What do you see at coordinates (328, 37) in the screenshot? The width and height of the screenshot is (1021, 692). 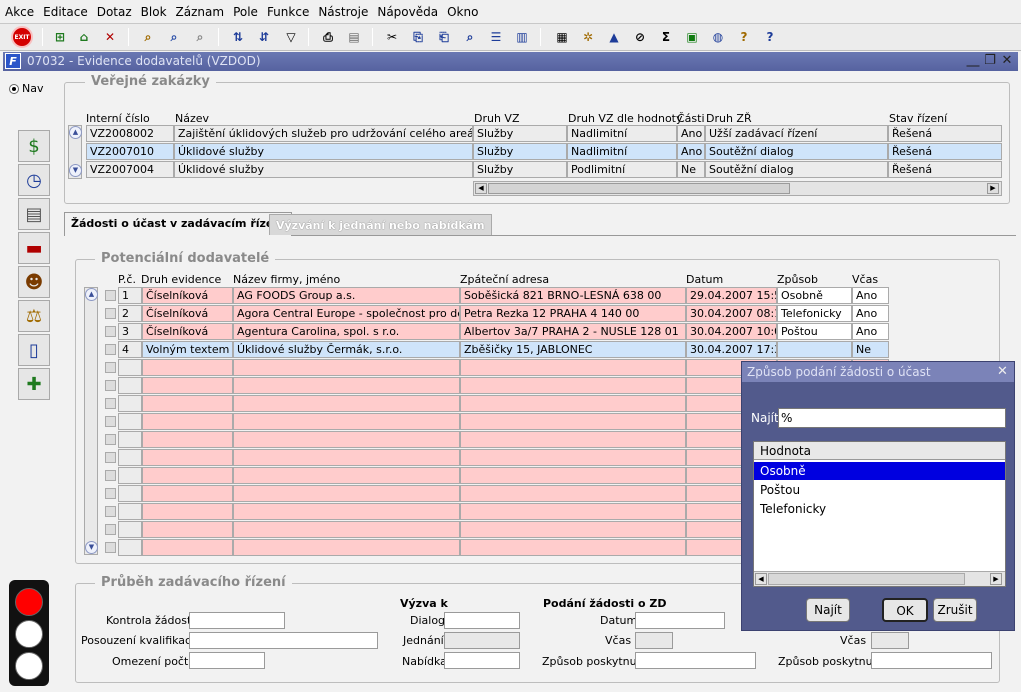 I see `print-icon: ⎙` at bounding box center [328, 37].